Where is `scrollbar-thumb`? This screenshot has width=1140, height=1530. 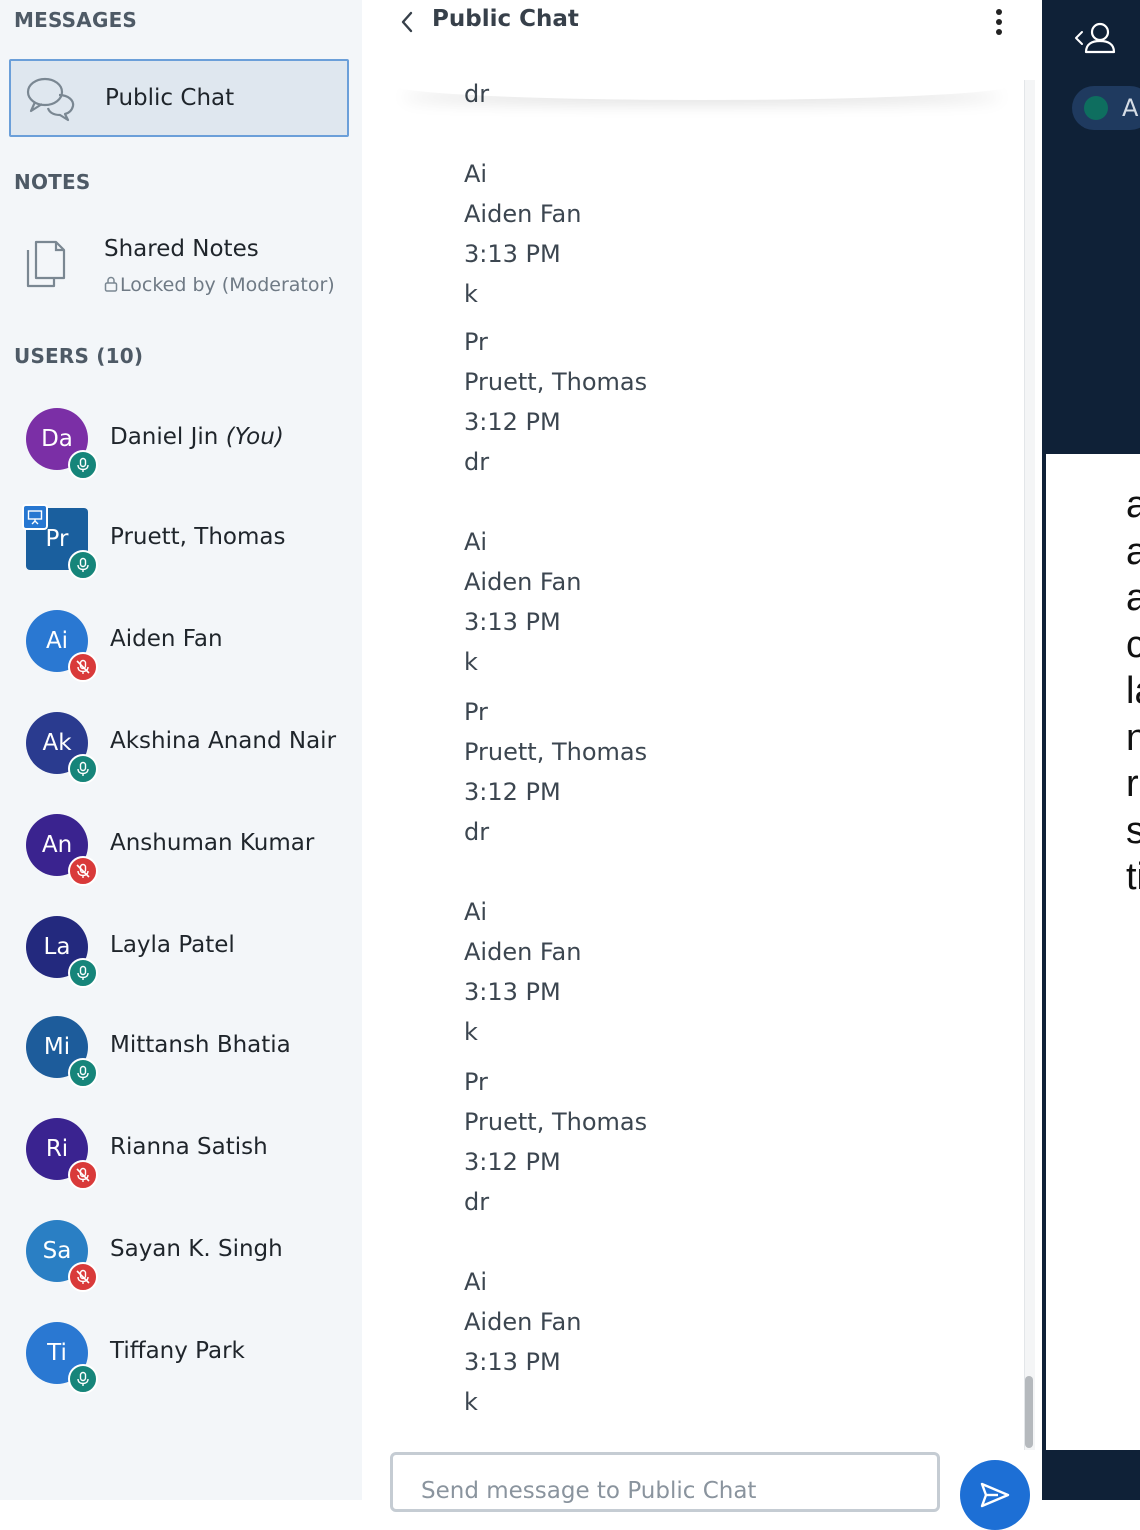 scrollbar-thumb is located at coordinates (1029, 1412).